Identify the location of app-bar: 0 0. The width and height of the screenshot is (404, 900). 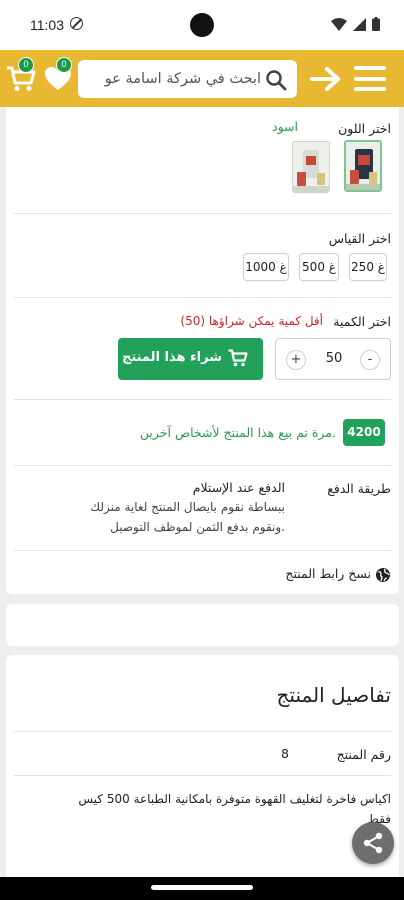
(202, 78).